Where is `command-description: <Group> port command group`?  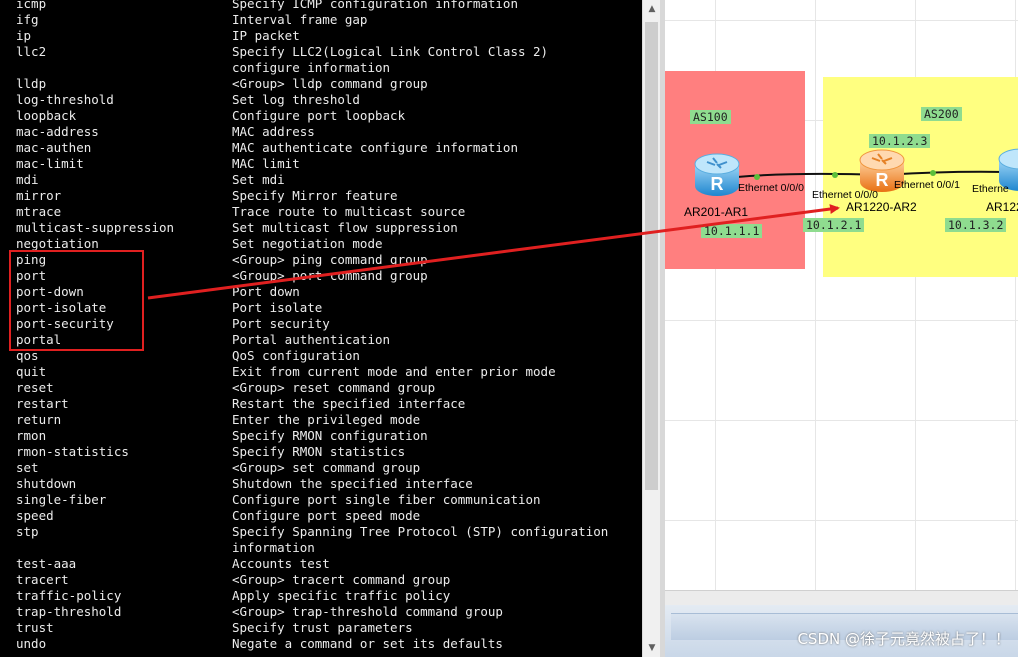 command-description: <Group> port command group is located at coordinates (330, 275).